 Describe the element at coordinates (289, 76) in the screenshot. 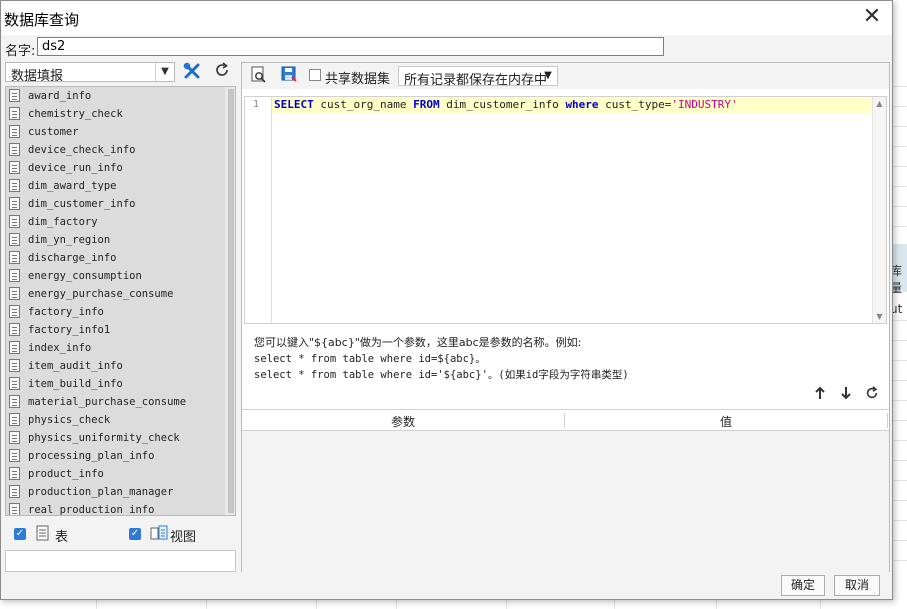

I see `save-query-icon` at that location.